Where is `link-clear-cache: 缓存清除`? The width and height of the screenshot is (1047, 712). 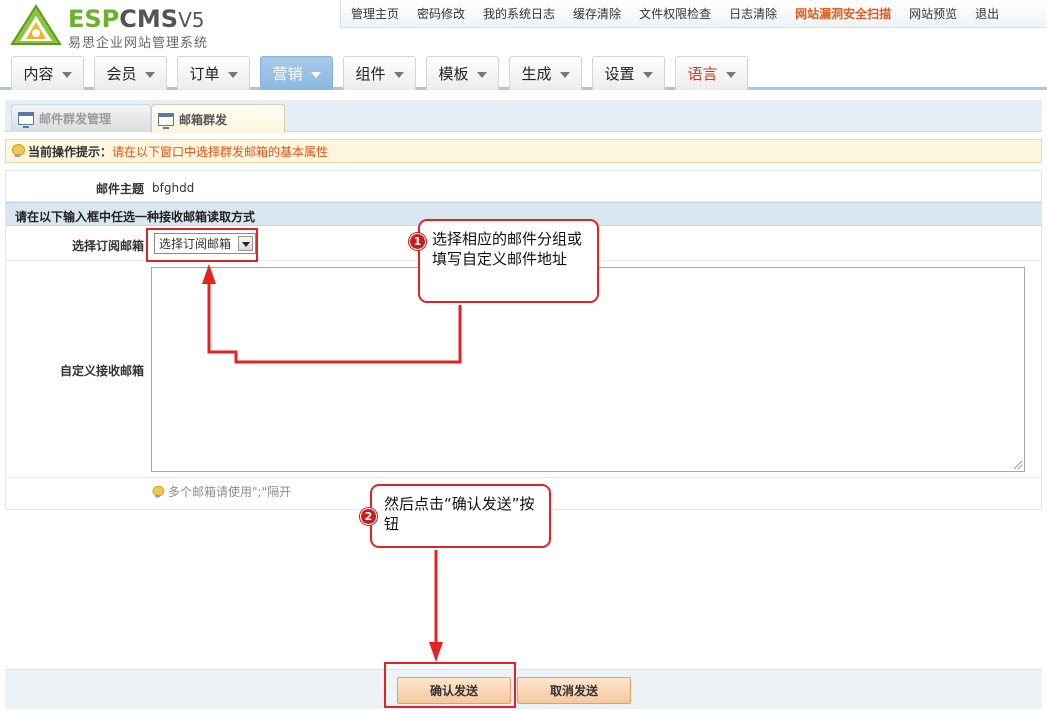 link-clear-cache: 缓存清除 is located at coordinates (597, 13).